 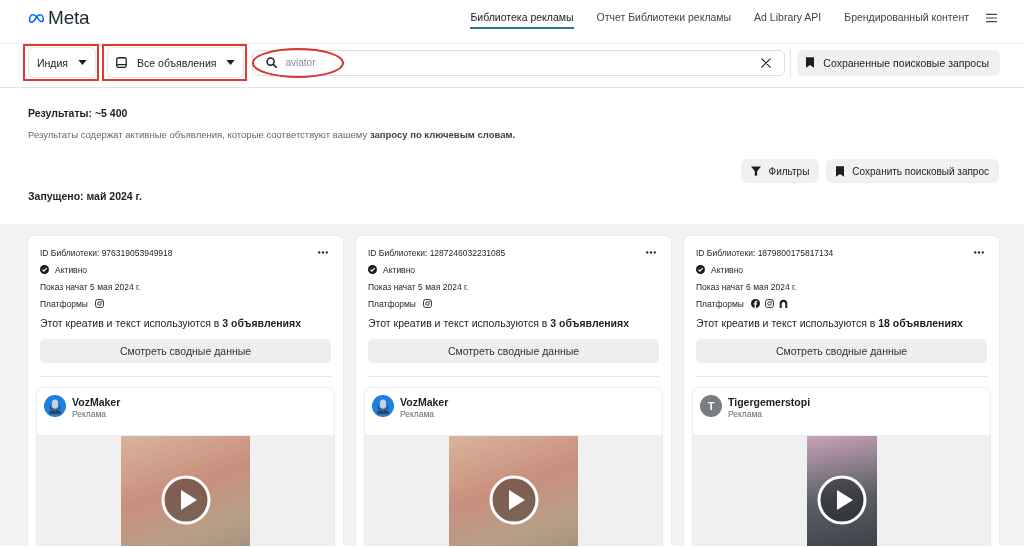 What do you see at coordinates (780, 171) in the screenshot?
I see `filter-button: Фильтры` at bounding box center [780, 171].